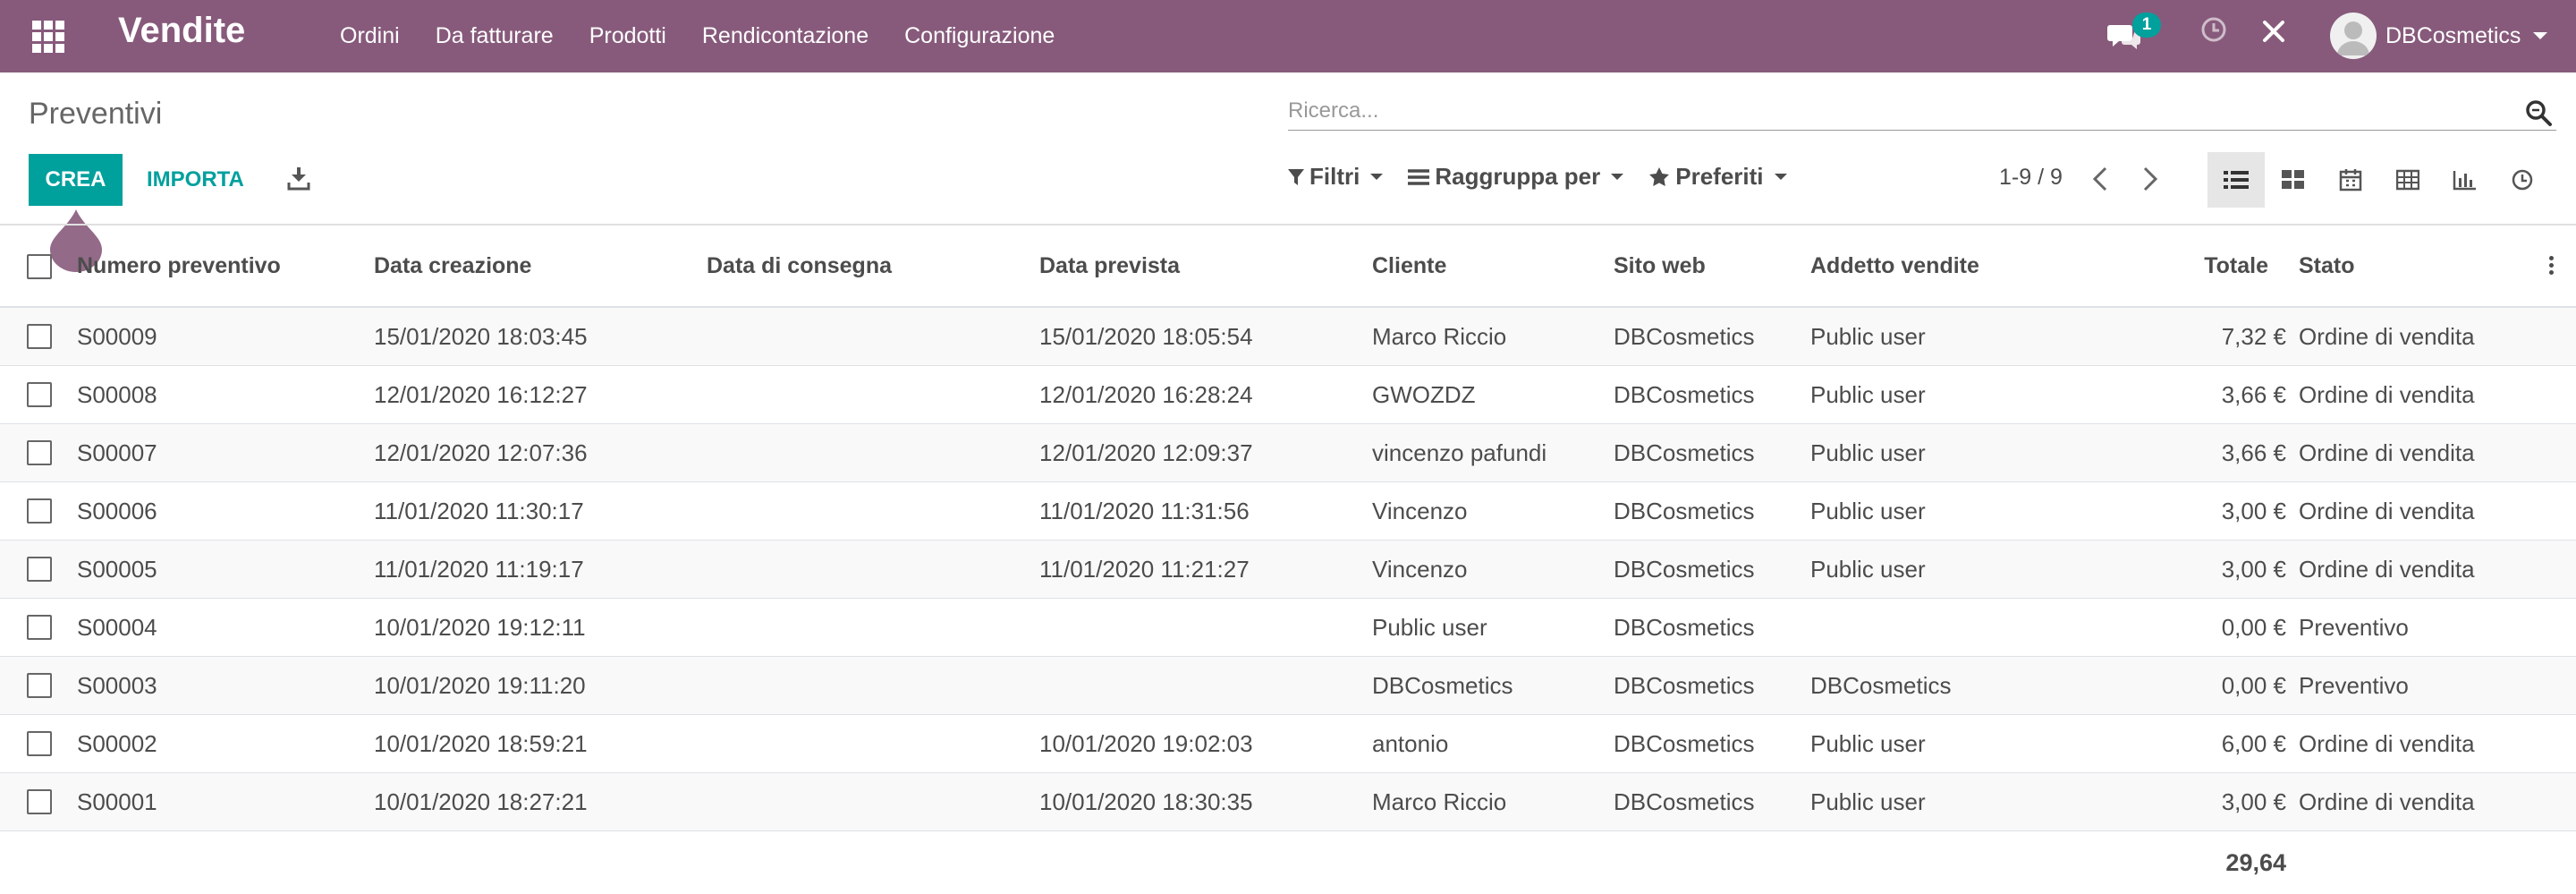 This screenshot has height=894, width=2576. Describe the element at coordinates (1439, 801) in the screenshot. I see `cell-cliente: Marco Riccio` at that location.